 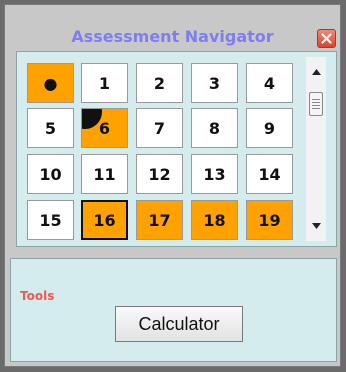 I want to click on question-number: 6, so click(x=104, y=128).